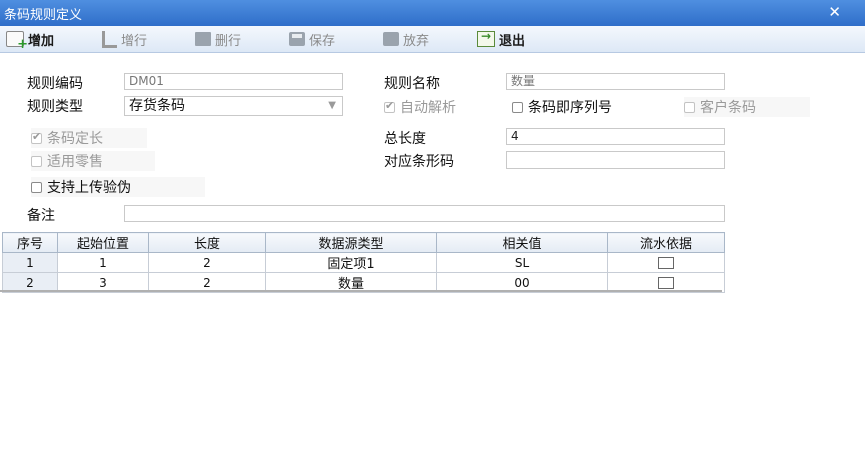  What do you see at coordinates (412, 84) in the screenshot?
I see `rule-name-label: 规则名称` at bounding box center [412, 84].